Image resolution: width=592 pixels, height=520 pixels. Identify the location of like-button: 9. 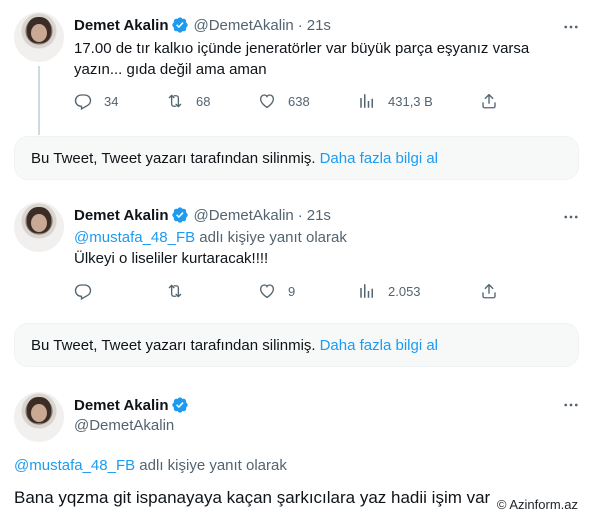
(276, 291).